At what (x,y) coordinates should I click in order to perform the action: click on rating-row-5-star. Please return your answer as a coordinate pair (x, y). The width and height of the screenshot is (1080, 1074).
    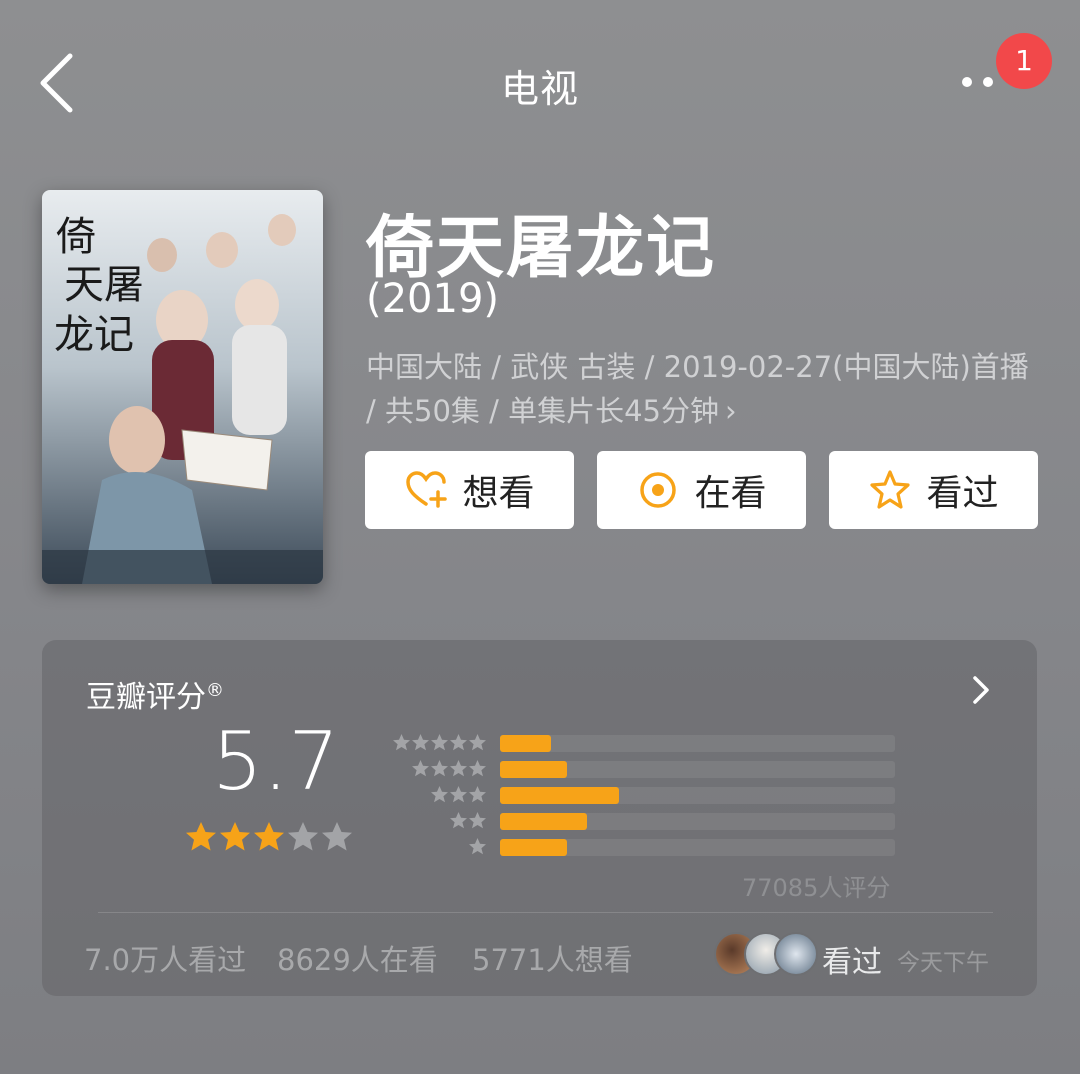
    Looking at the image, I should click on (642, 743).